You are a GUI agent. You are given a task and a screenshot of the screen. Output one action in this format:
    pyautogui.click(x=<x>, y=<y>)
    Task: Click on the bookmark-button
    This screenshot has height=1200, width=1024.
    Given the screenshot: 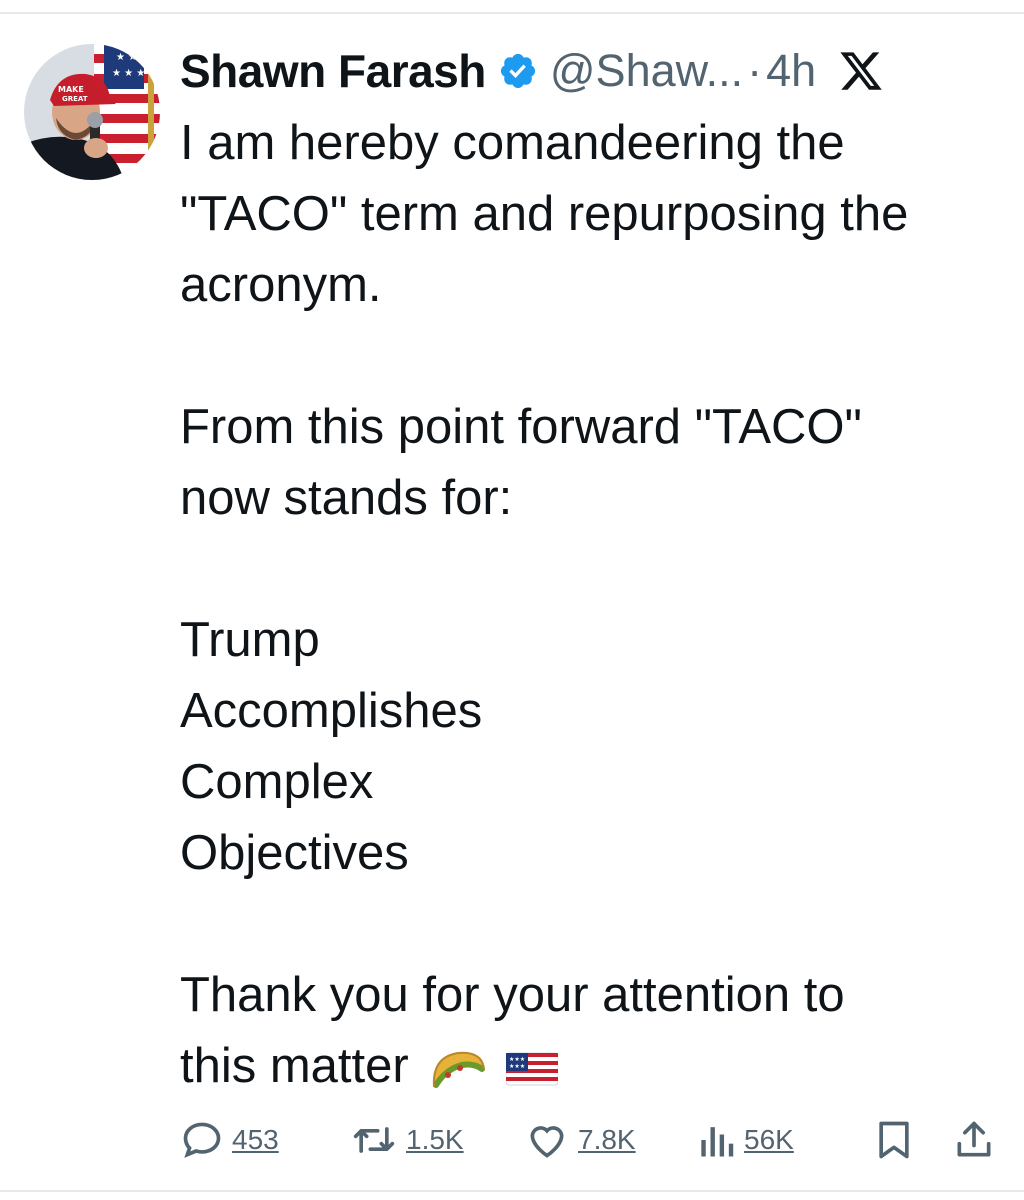 What is the action you would take?
    pyautogui.click(x=894, y=1140)
    